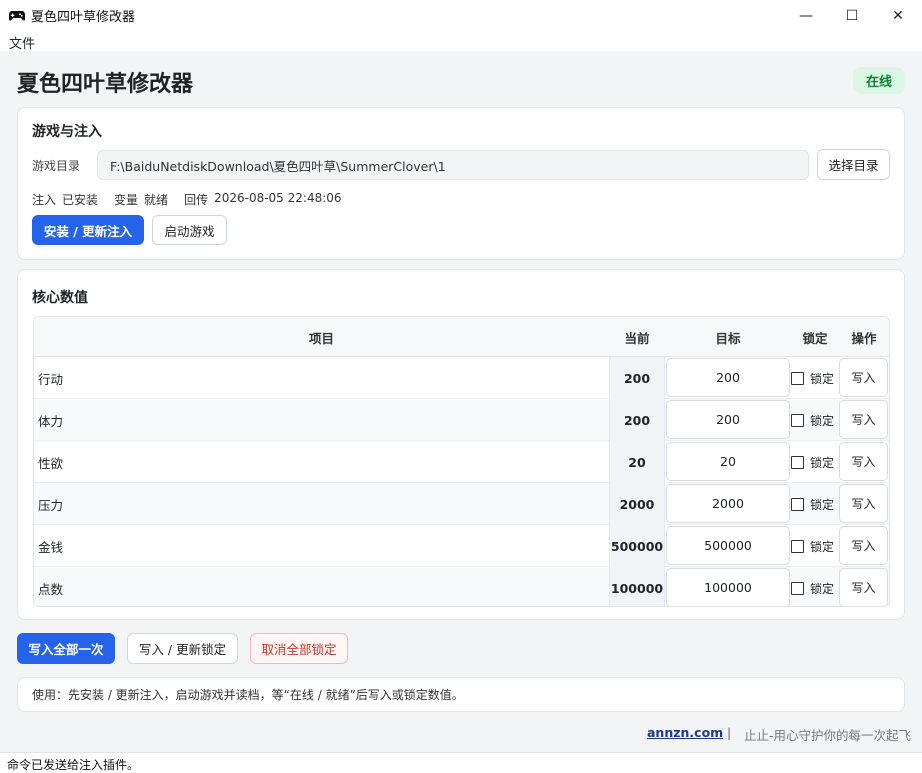  What do you see at coordinates (126, 200) in the screenshot?
I see `var-label: 变量` at bounding box center [126, 200].